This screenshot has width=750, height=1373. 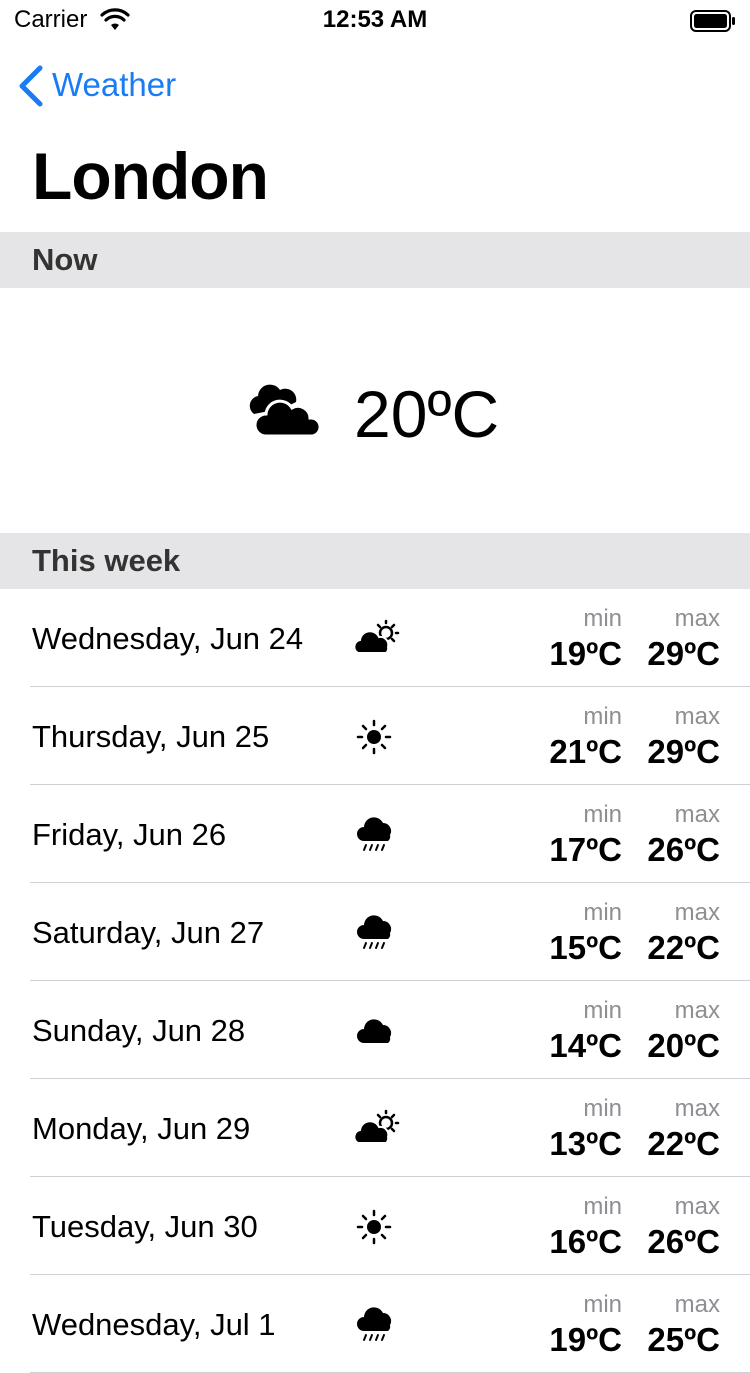 What do you see at coordinates (129, 834) in the screenshot?
I see `day-label: Friday, Jun 26` at bounding box center [129, 834].